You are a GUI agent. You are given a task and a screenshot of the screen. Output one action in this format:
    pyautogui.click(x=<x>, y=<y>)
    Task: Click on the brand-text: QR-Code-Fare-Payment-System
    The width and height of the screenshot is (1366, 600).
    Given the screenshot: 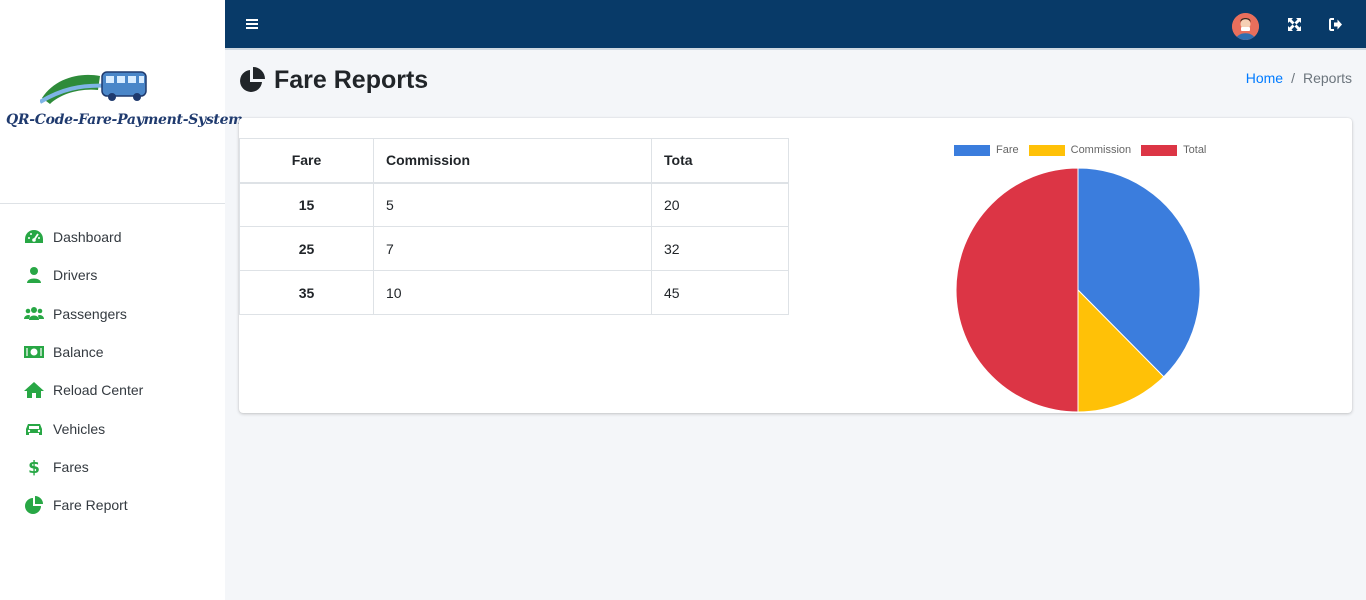 What is the action you would take?
    pyautogui.click(x=124, y=120)
    